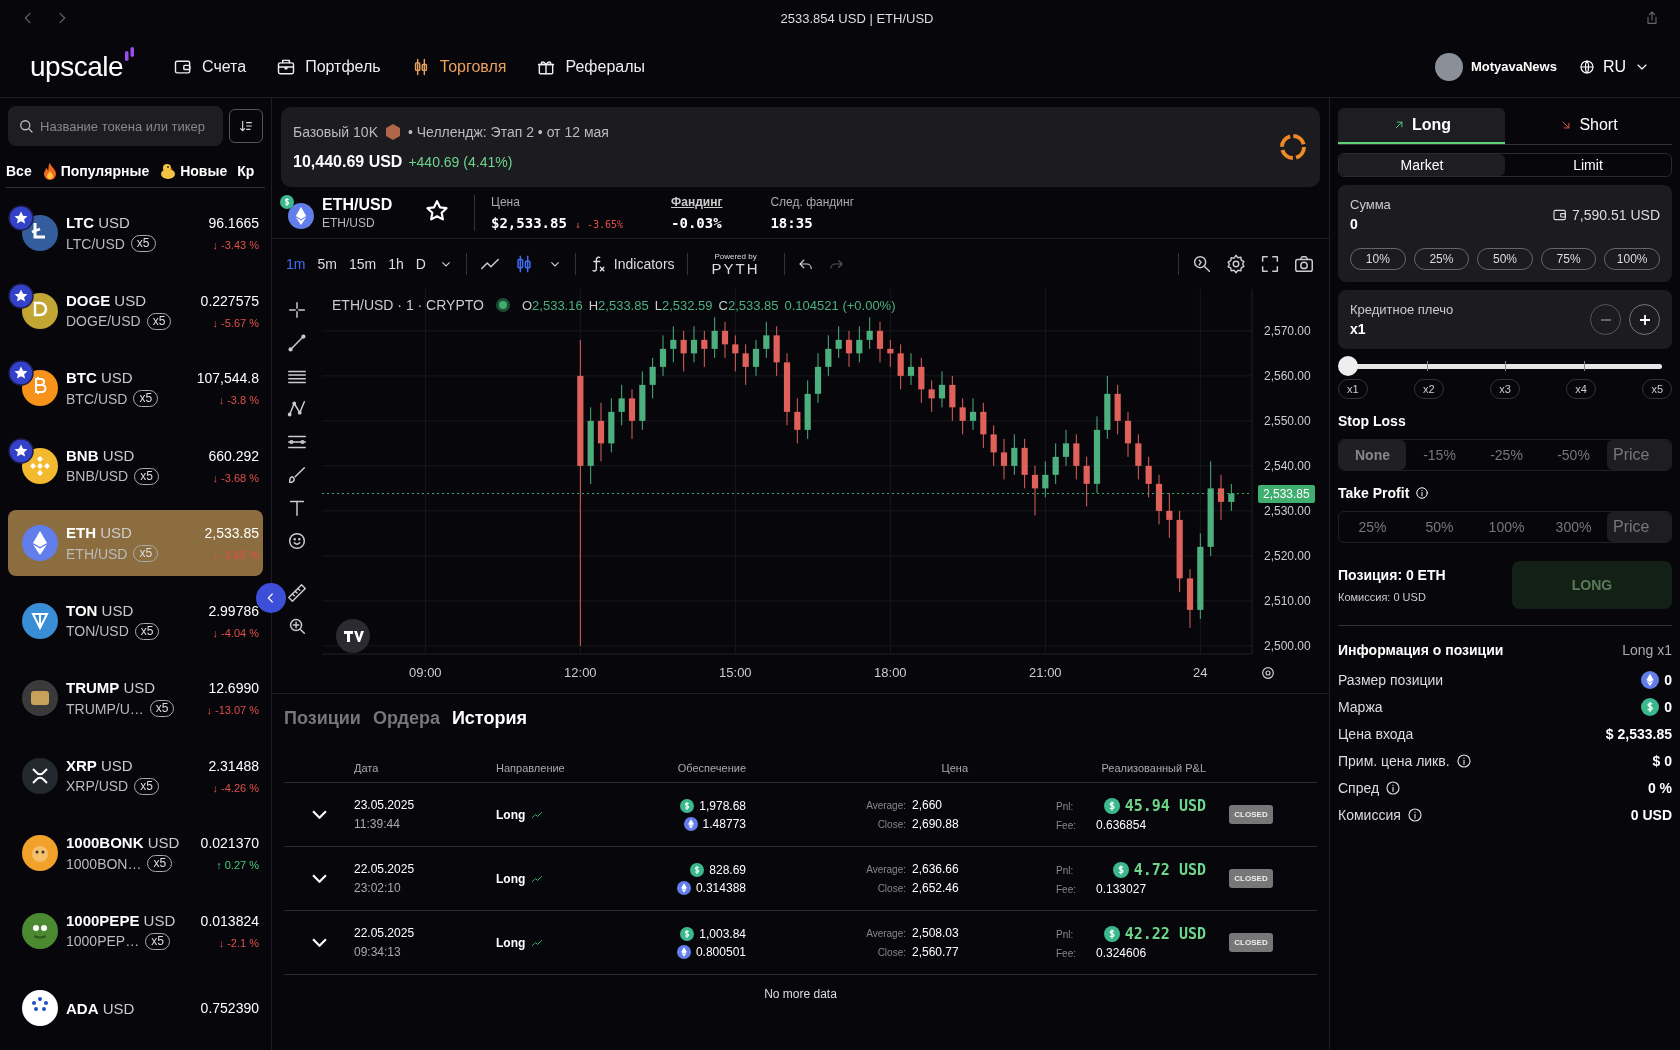 This screenshot has width=1680, height=1050. What do you see at coordinates (891, 888) in the screenshot?
I see `price-label: Close:` at bounding box center [891, 888].